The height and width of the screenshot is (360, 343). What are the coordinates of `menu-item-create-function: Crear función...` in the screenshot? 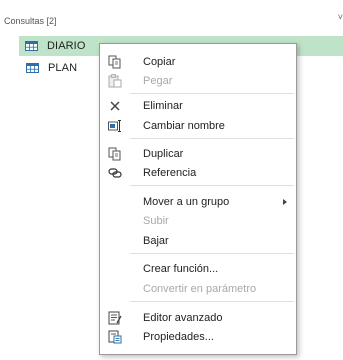 It's located at (198, 269).